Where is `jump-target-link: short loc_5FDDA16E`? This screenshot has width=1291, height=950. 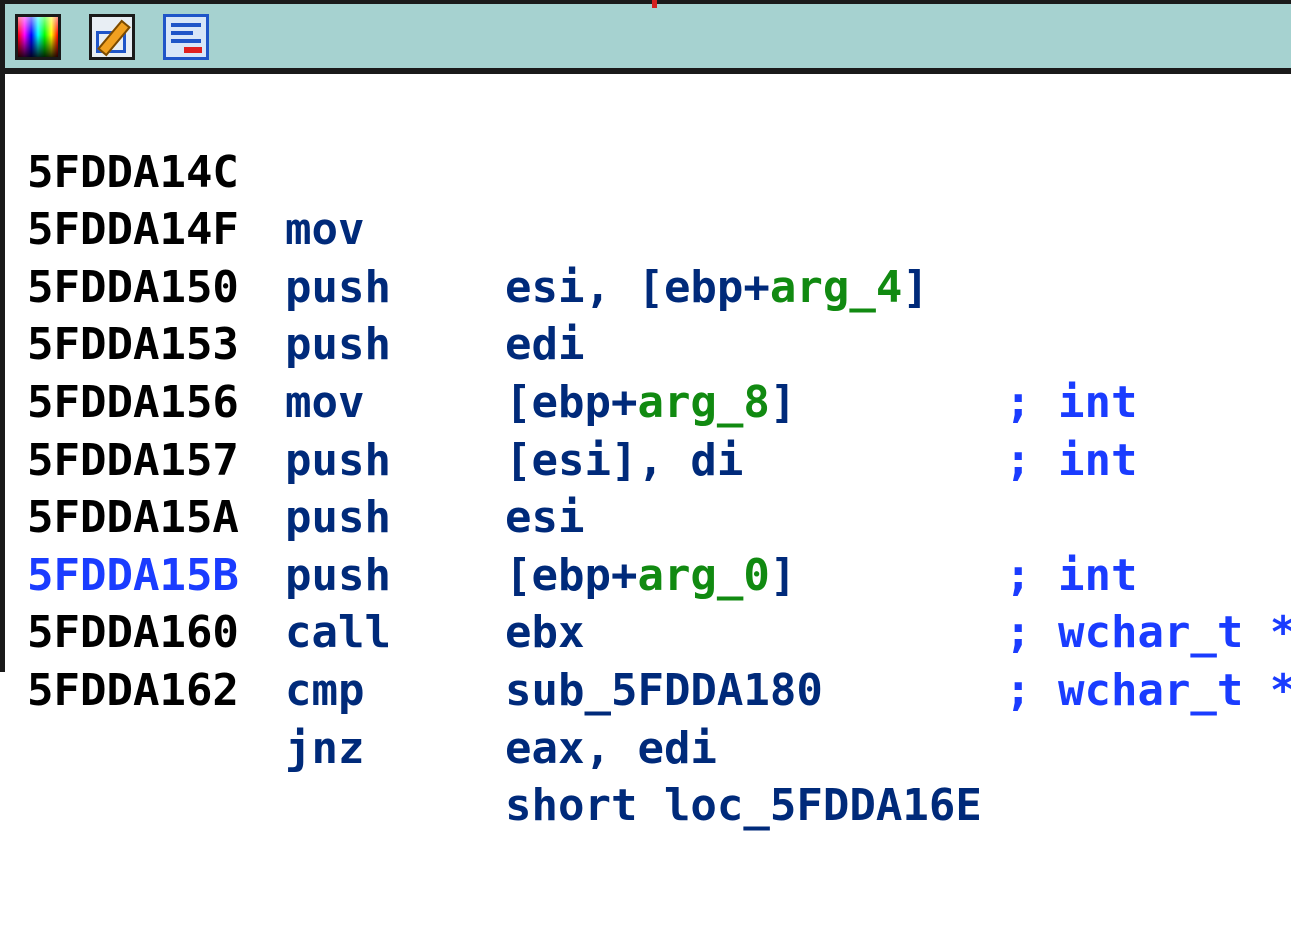
jump-target-link: short loc_5FDDA16E is located at coordinates (743, 805).